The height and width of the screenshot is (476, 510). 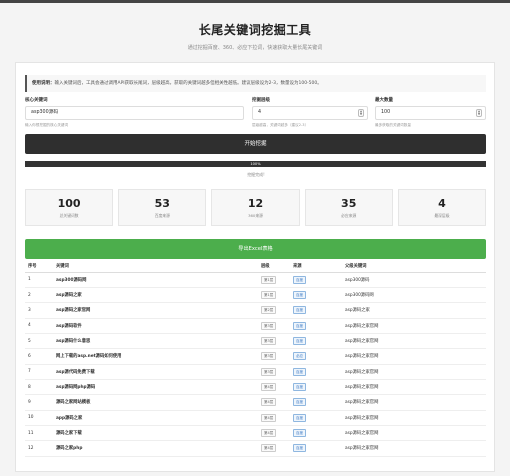 What do you see at coordinates (269, 310) in the screenshot?
I see `level-badge: 第2层` at bounding box center [269, 310].